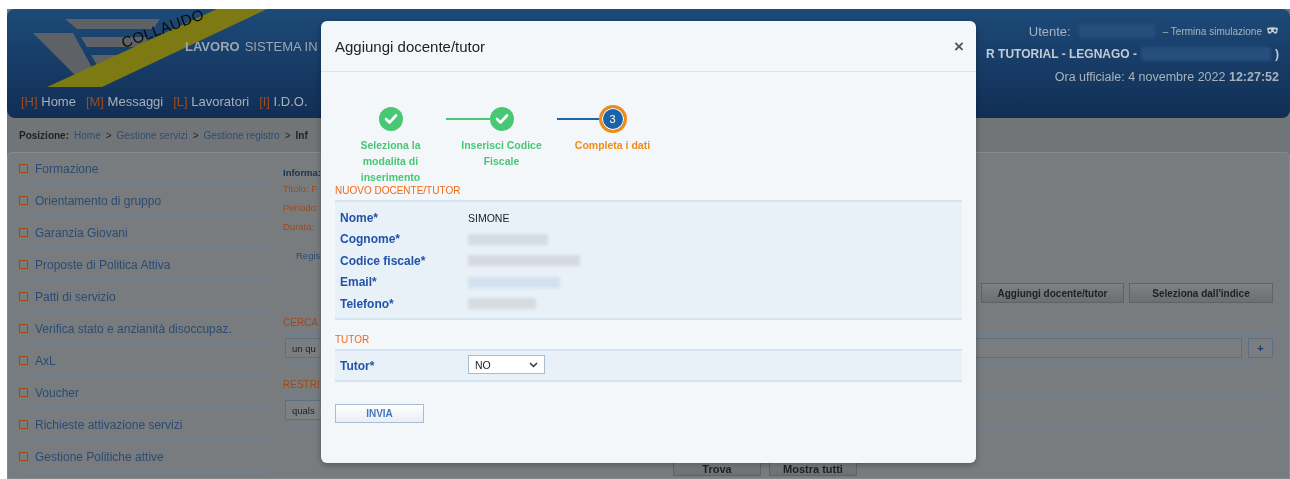 The width and height of the screenshot is (1290, 479). I want to click on step-label: Seleziona la modalita di inserimento, so click(390, 161).